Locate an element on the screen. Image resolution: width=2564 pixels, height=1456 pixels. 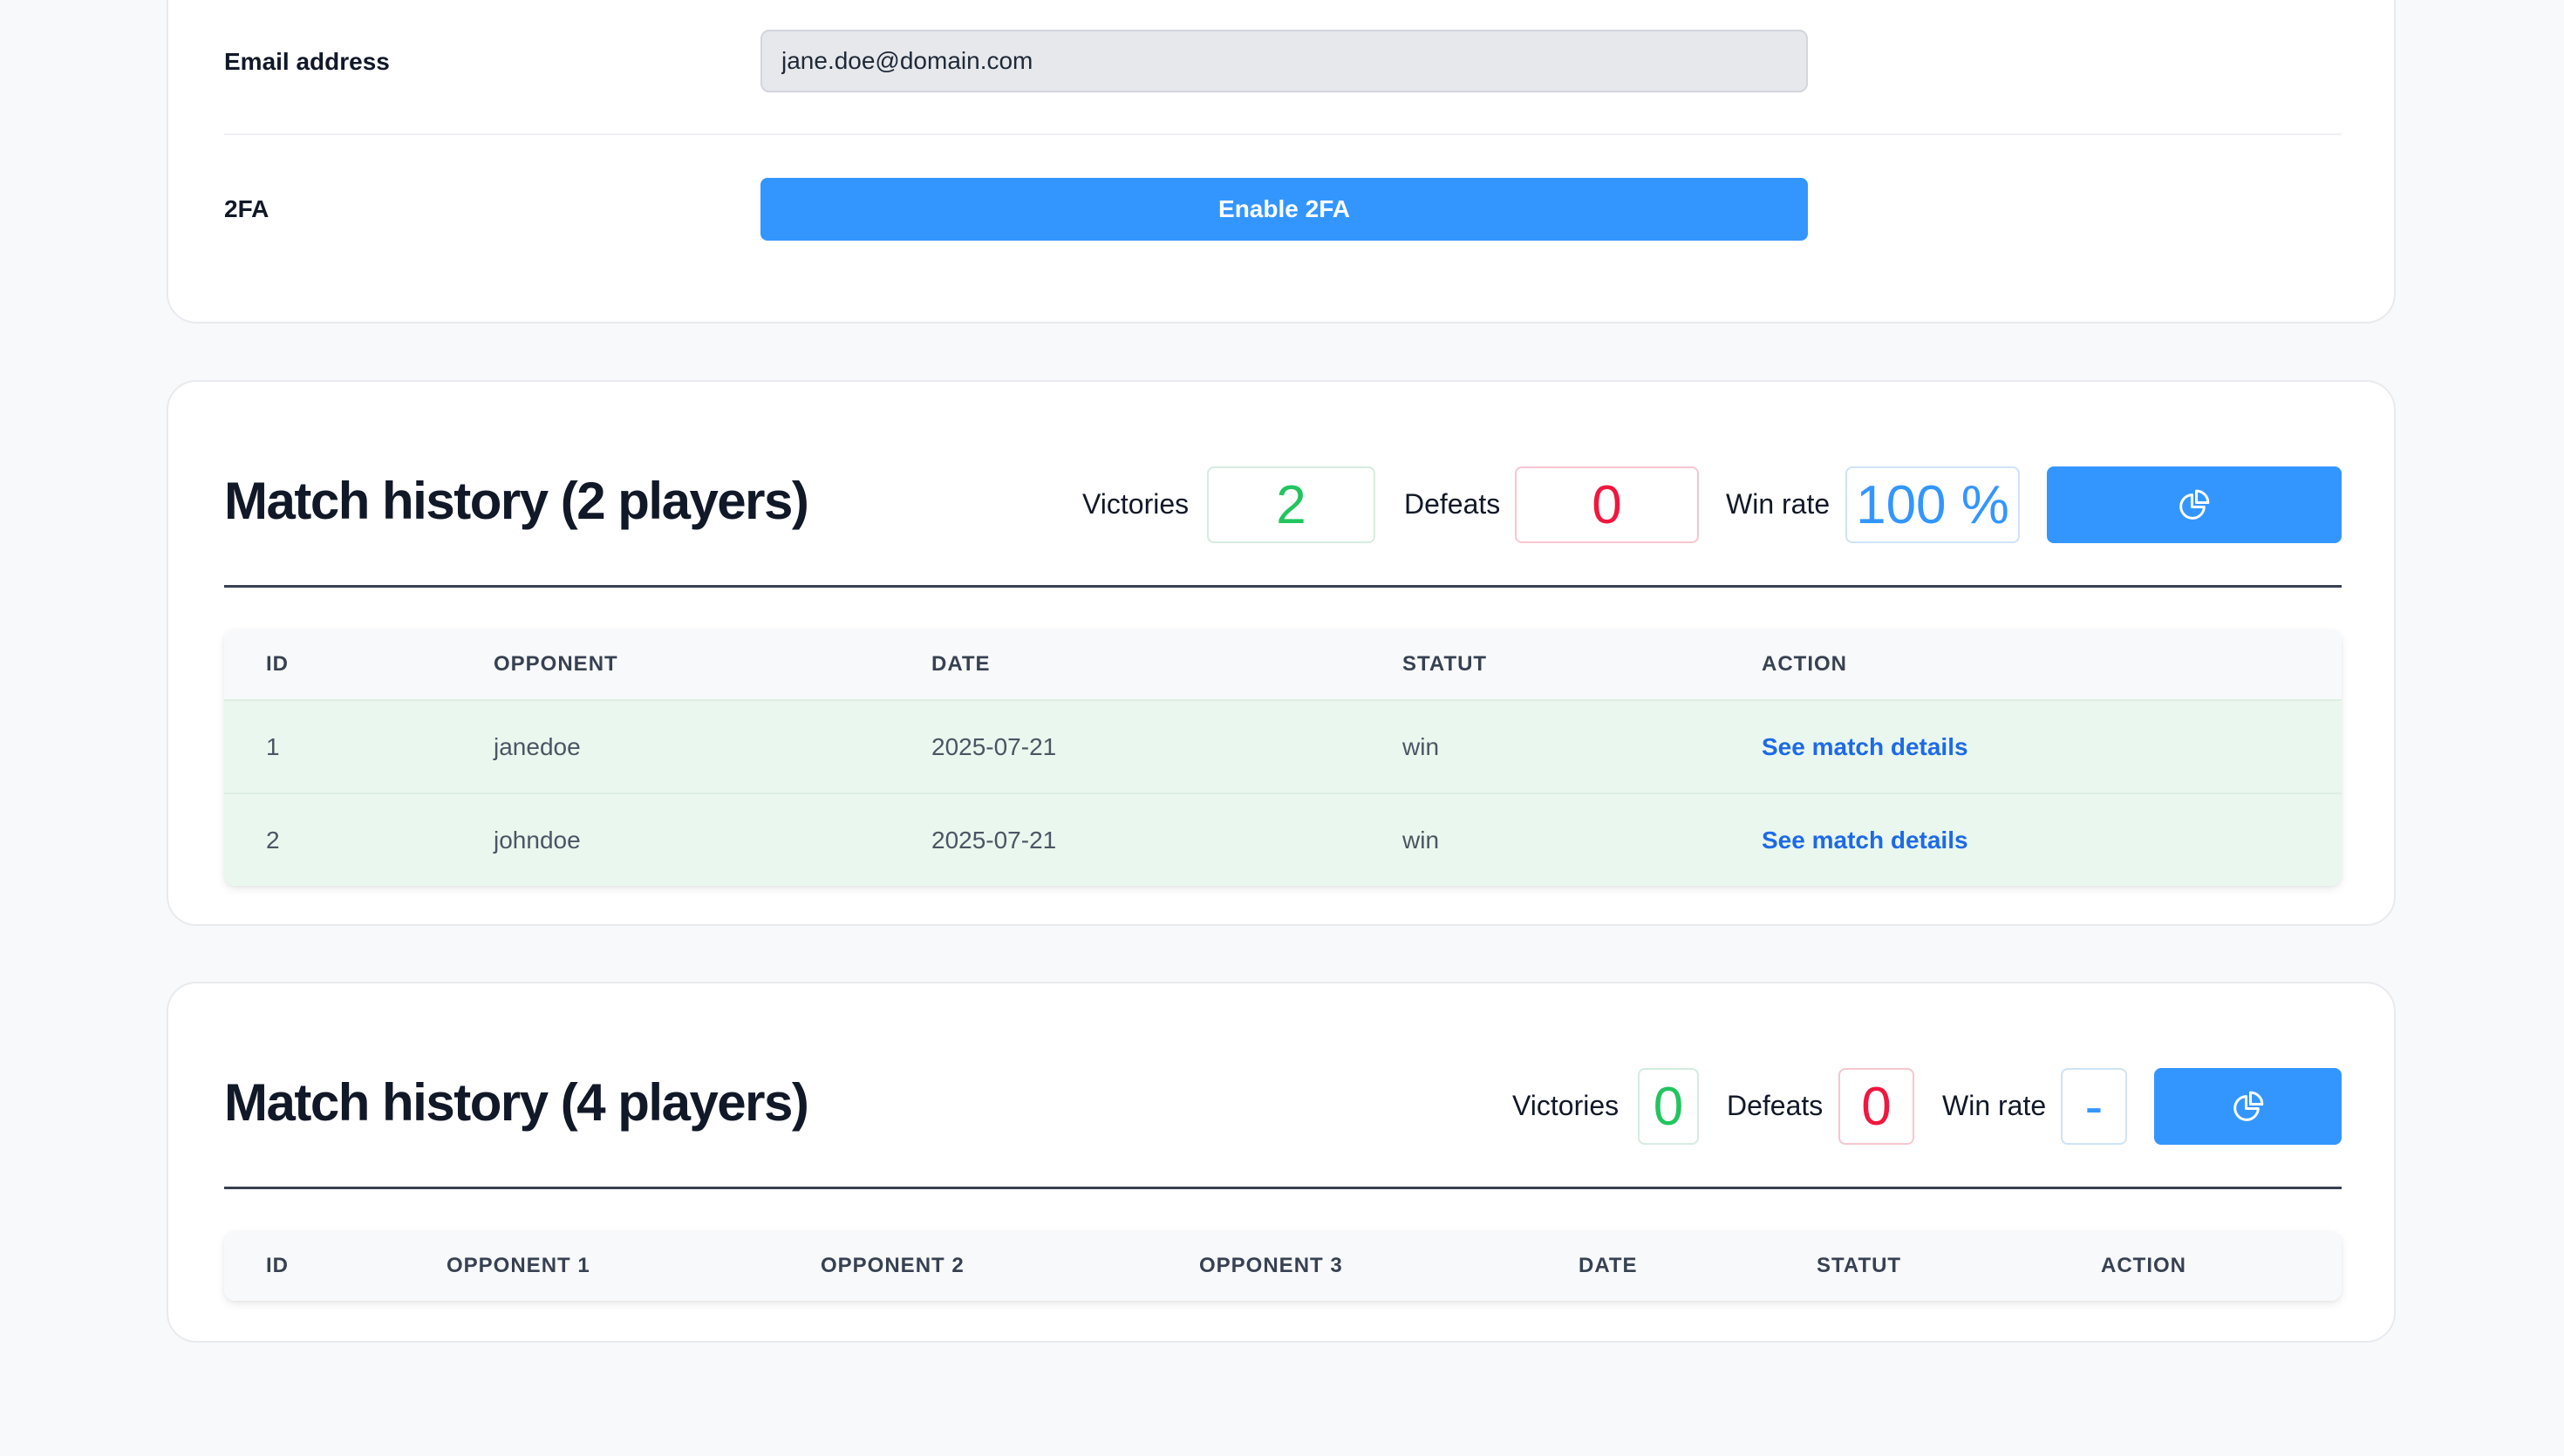
win-rate-value: - is located at coordinates (2094, 1106).